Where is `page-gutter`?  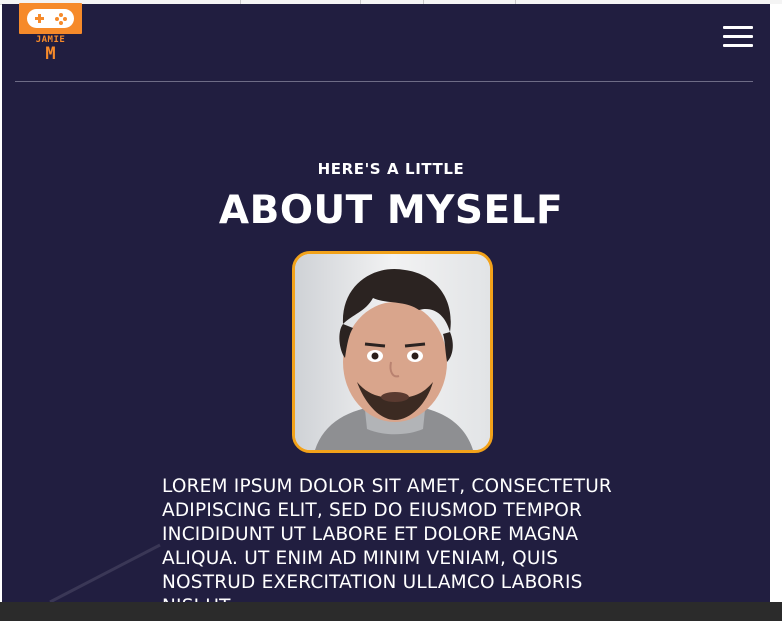
page-gutter is located at coordinates (776, 312).